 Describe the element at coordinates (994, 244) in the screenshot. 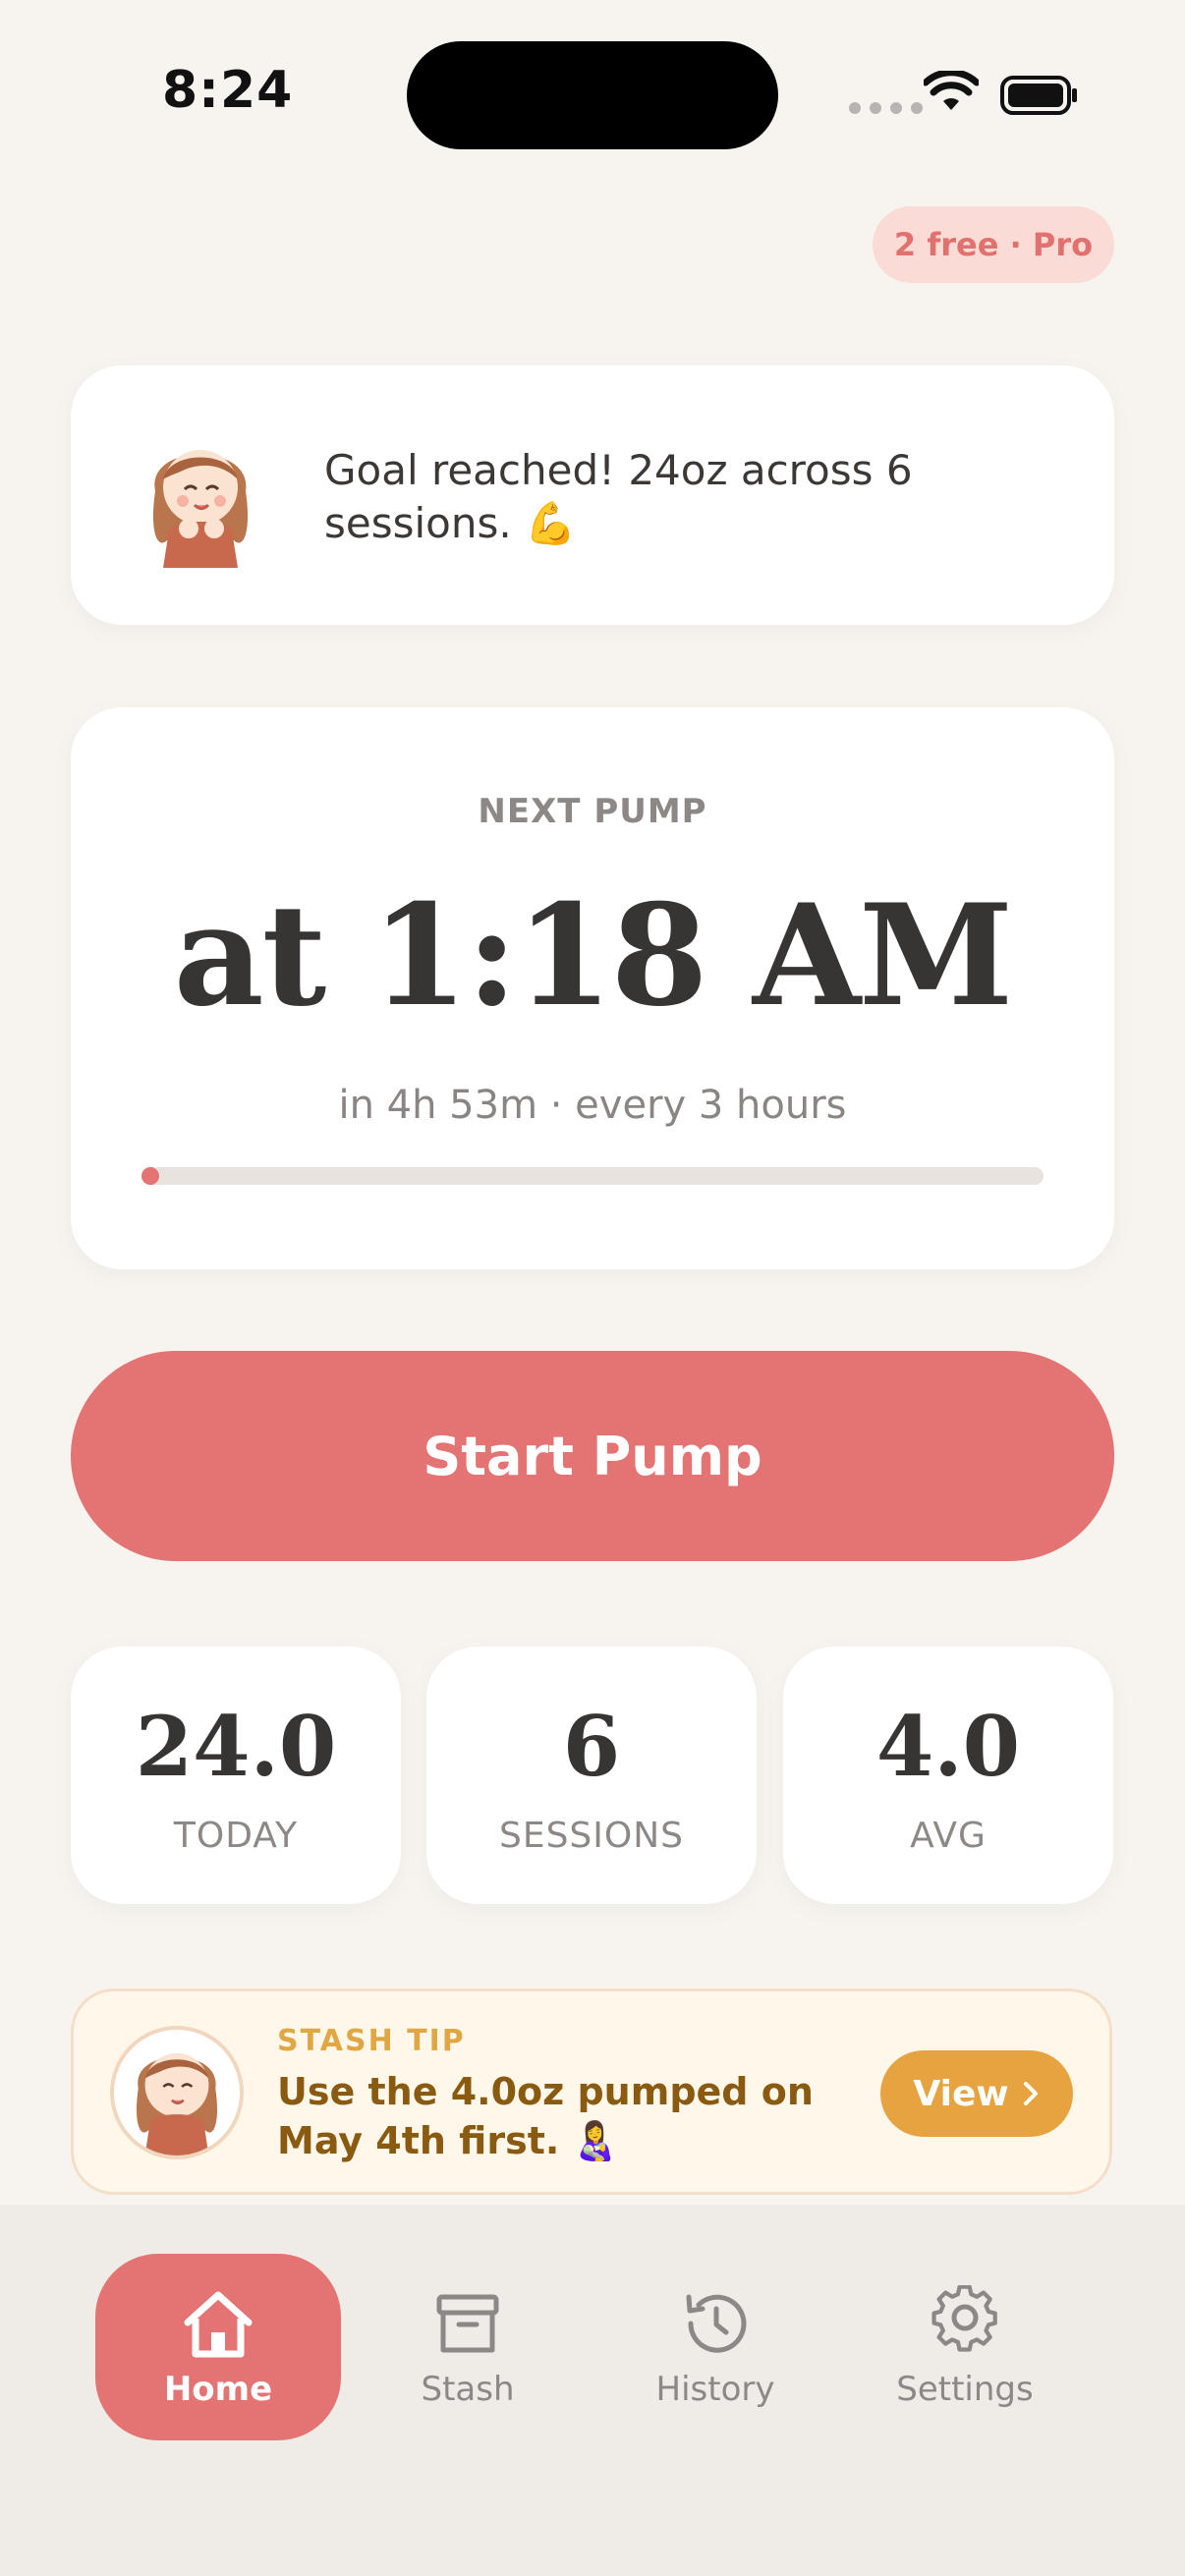

I see `pro-badge-button: 2 free · Pro` at that location.